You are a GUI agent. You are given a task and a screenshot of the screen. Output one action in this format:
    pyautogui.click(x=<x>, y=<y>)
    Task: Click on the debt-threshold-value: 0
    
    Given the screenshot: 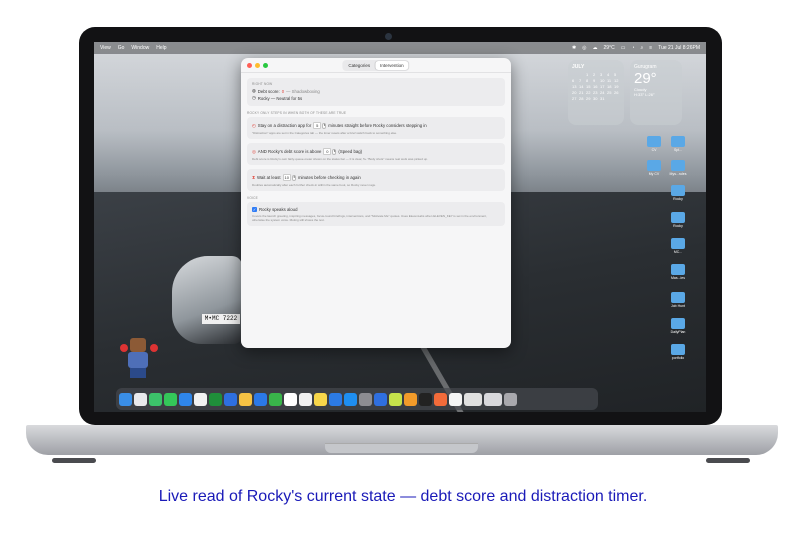 What is the action you would take?
    pyautogui.click(x=327, y=151)
    